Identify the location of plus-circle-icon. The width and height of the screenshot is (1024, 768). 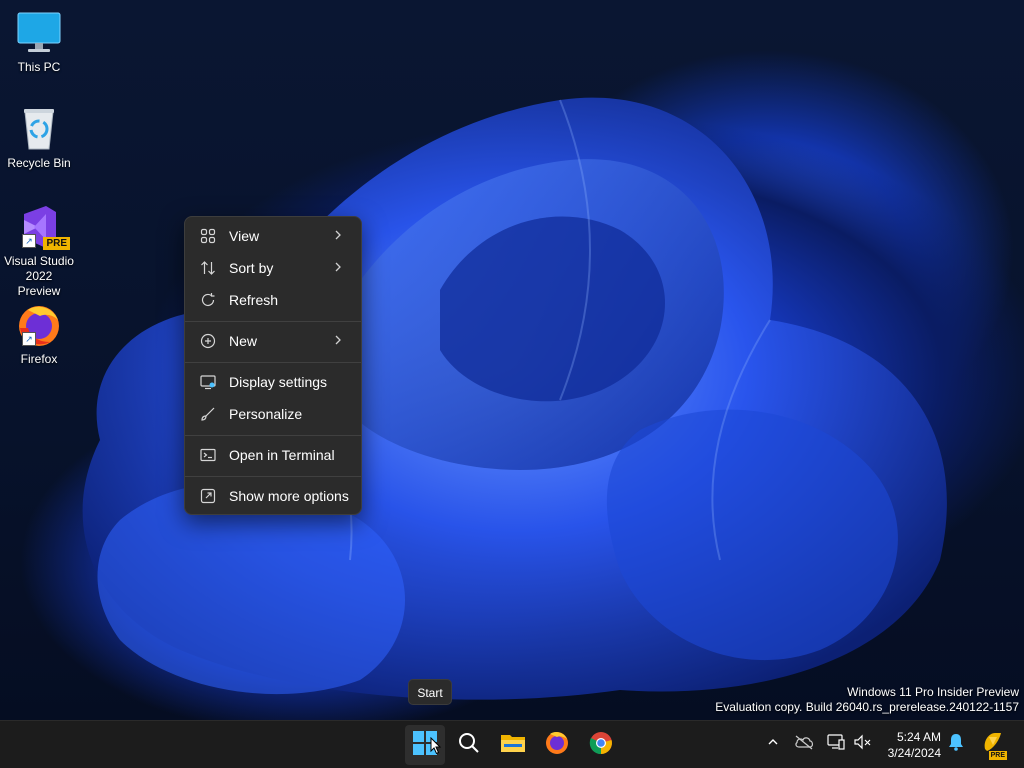
(208, 341).